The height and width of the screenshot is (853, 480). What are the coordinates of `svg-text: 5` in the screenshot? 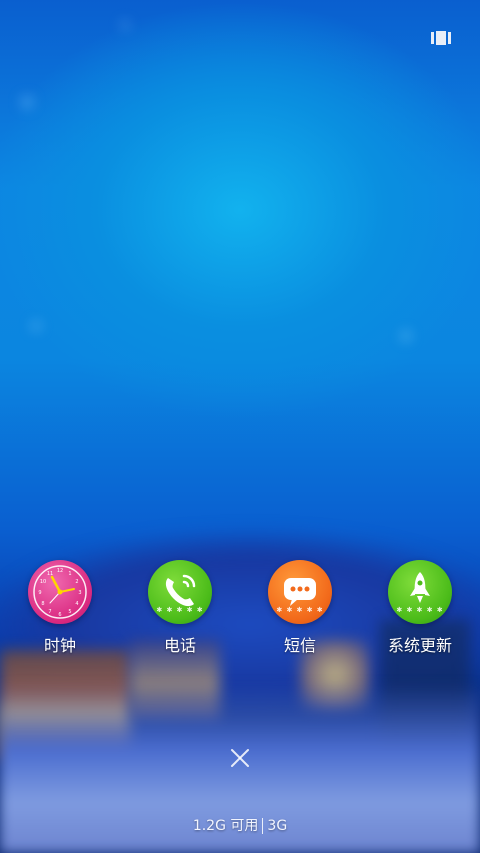 It's located at (69, 612).